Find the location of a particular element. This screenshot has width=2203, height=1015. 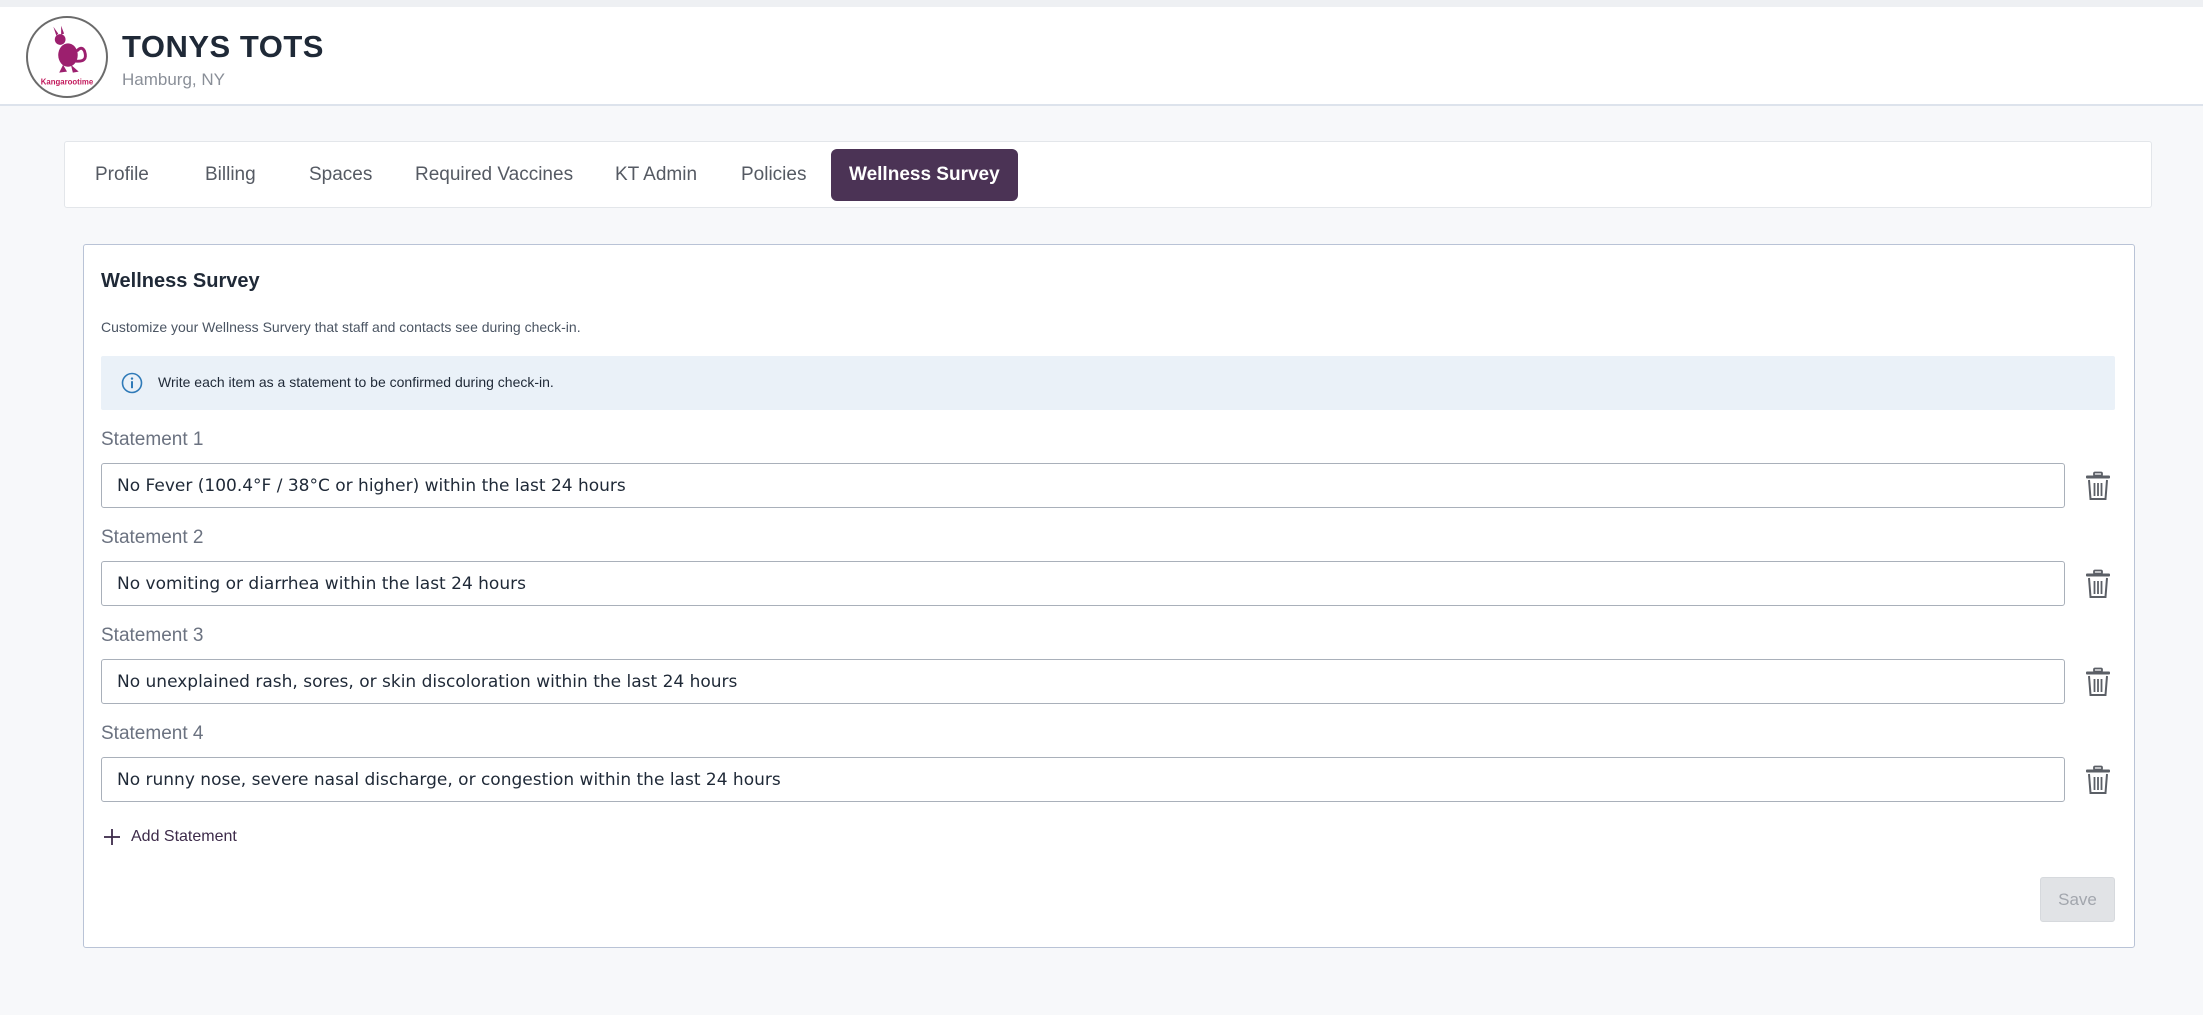

save-button: Save is located at coordinates (2077, 899).